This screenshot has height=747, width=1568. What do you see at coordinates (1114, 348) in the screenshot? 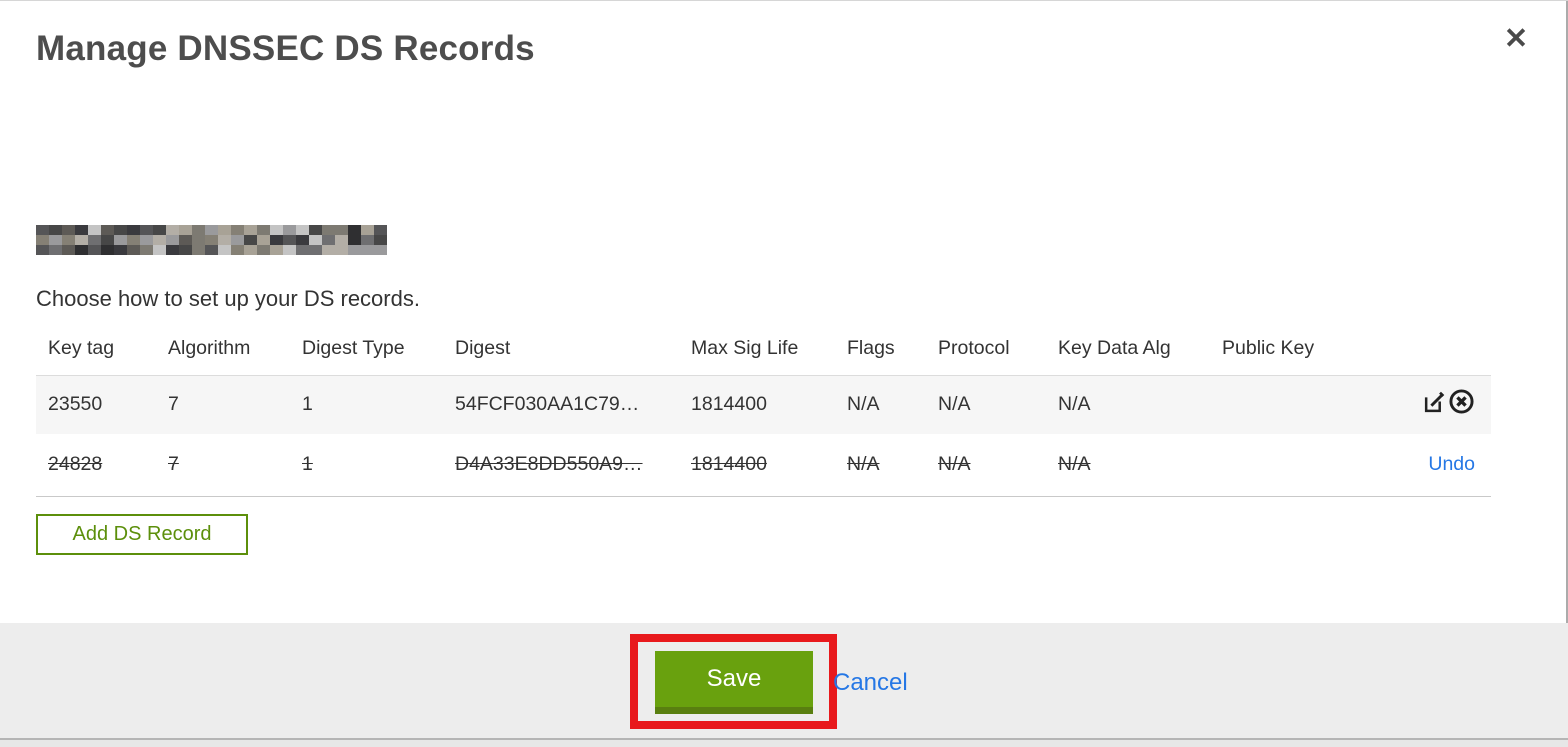
I see `col-header-key-data-alg: Key Data Alg` at bounding box center [1114, 348].